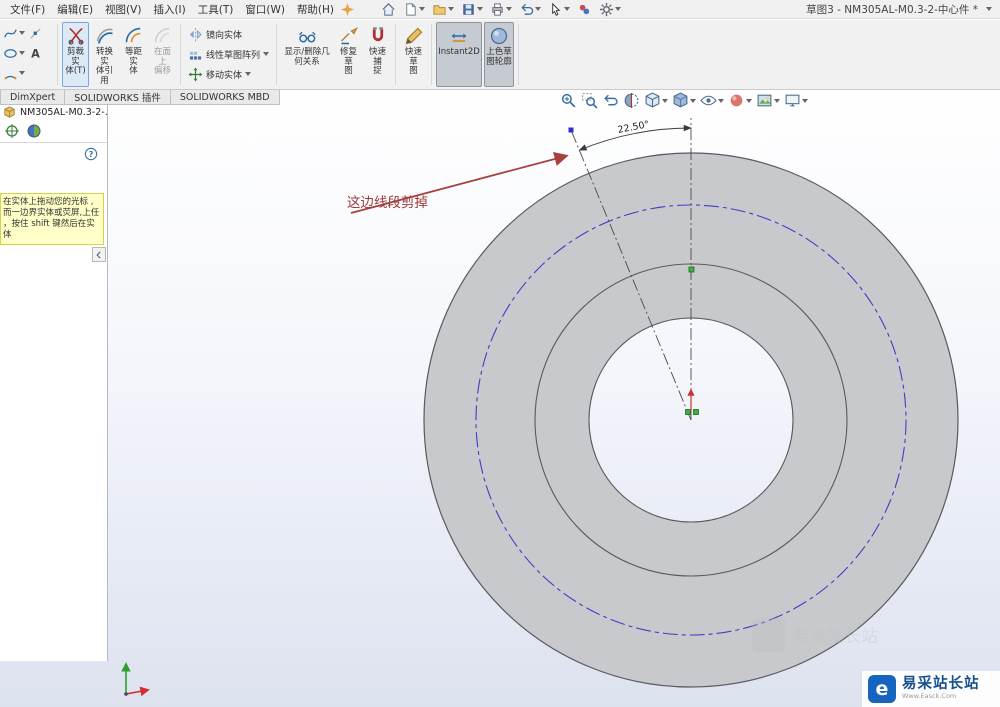 This screenshot has width=1000, height=707. What do you see at coordinates (134, 36) in the screenshot?
I see `offset-entities-icon` at bounding box center [134, 36].